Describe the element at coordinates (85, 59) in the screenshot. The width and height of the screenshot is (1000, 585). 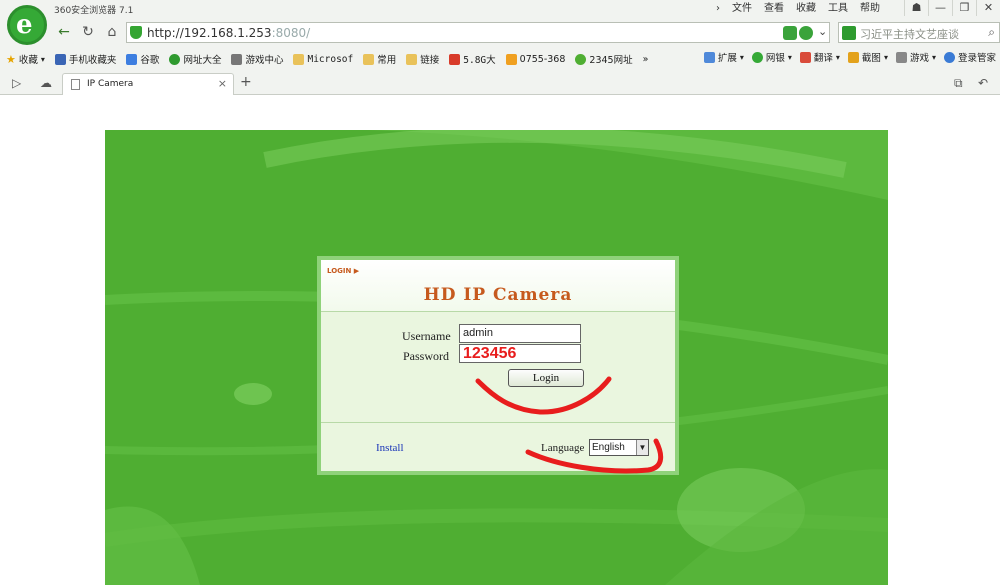
I see `bookmark-mobile: 手机收藏夹` at that location.